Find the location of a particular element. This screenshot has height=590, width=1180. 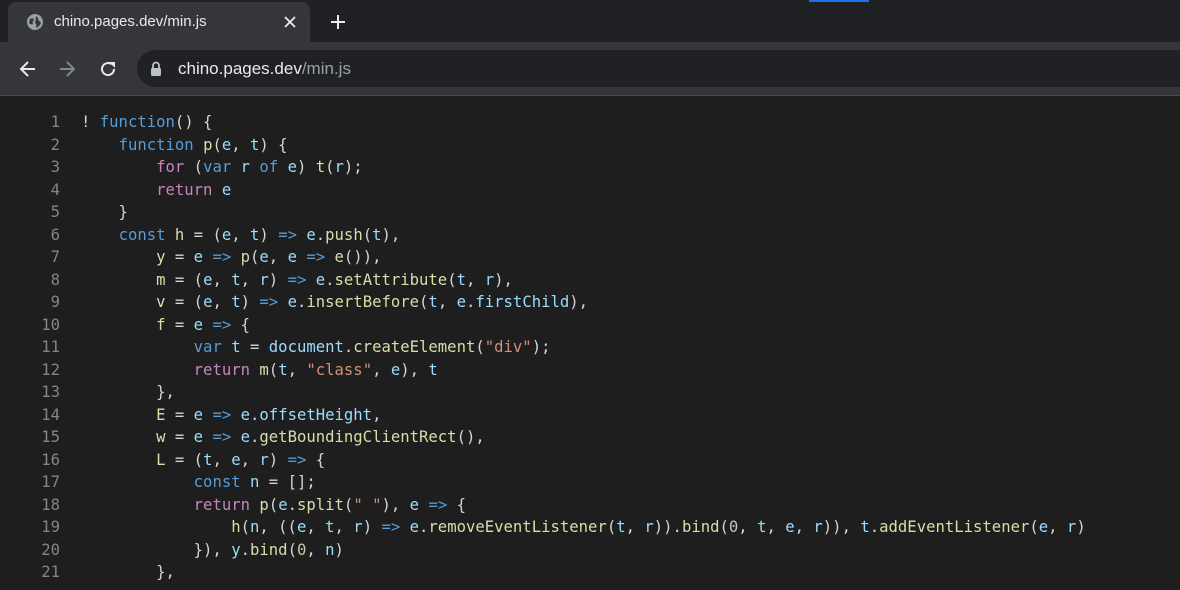

plus-icon is located at coordinates (338, 22).